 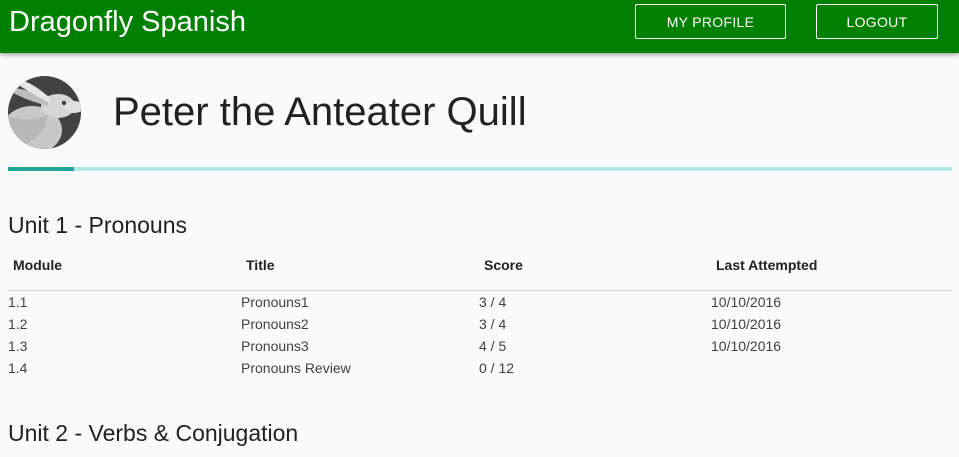 I want to click on table-divider, so click(x=480, y=290).